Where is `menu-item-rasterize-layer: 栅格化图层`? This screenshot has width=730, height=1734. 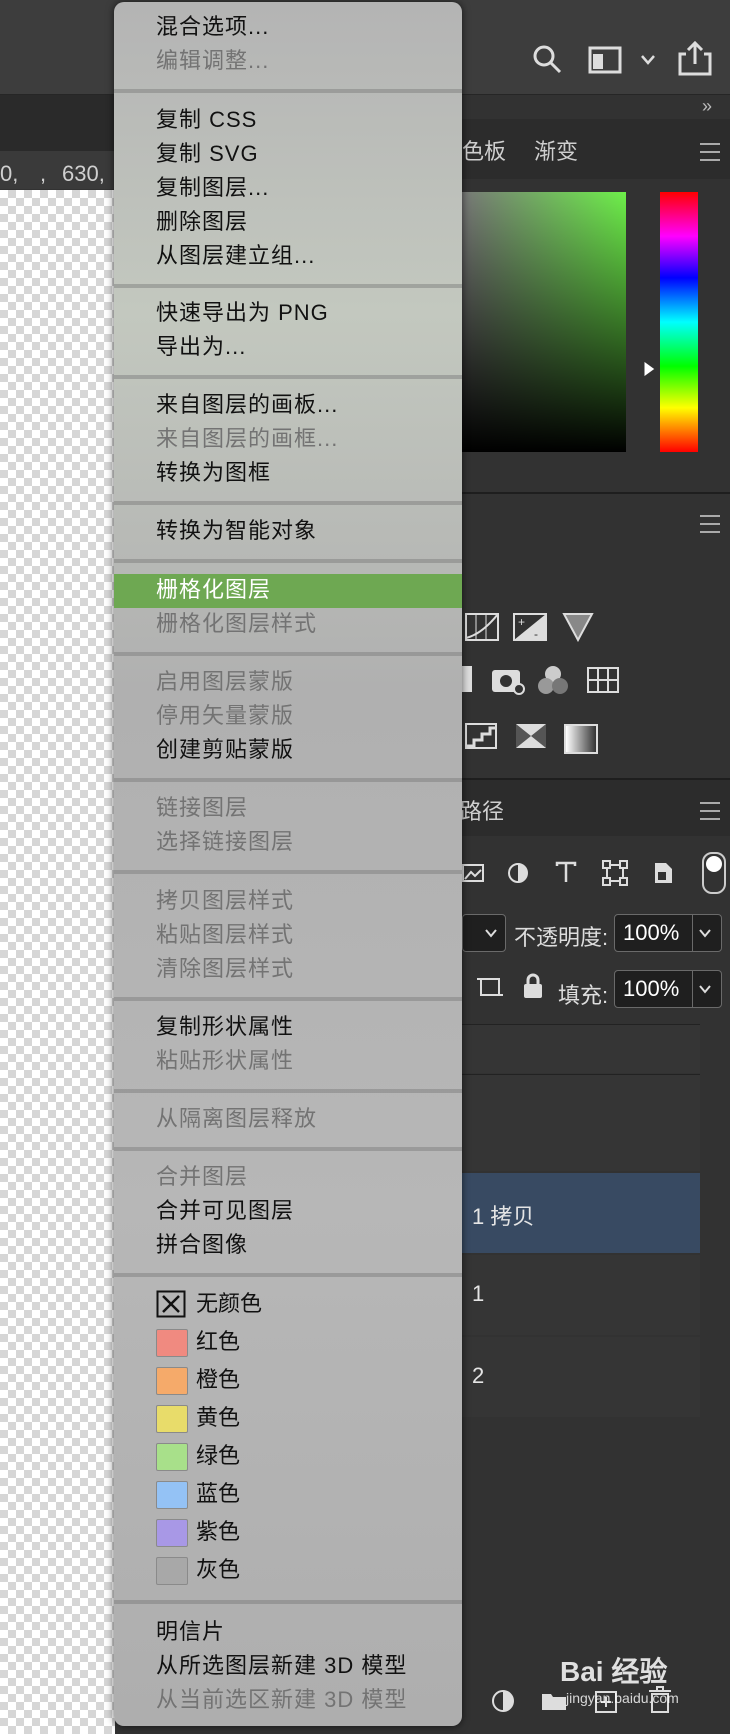 menu-item-rasterize-layer: 栅格化图层 is located at coordinates (213, 590).